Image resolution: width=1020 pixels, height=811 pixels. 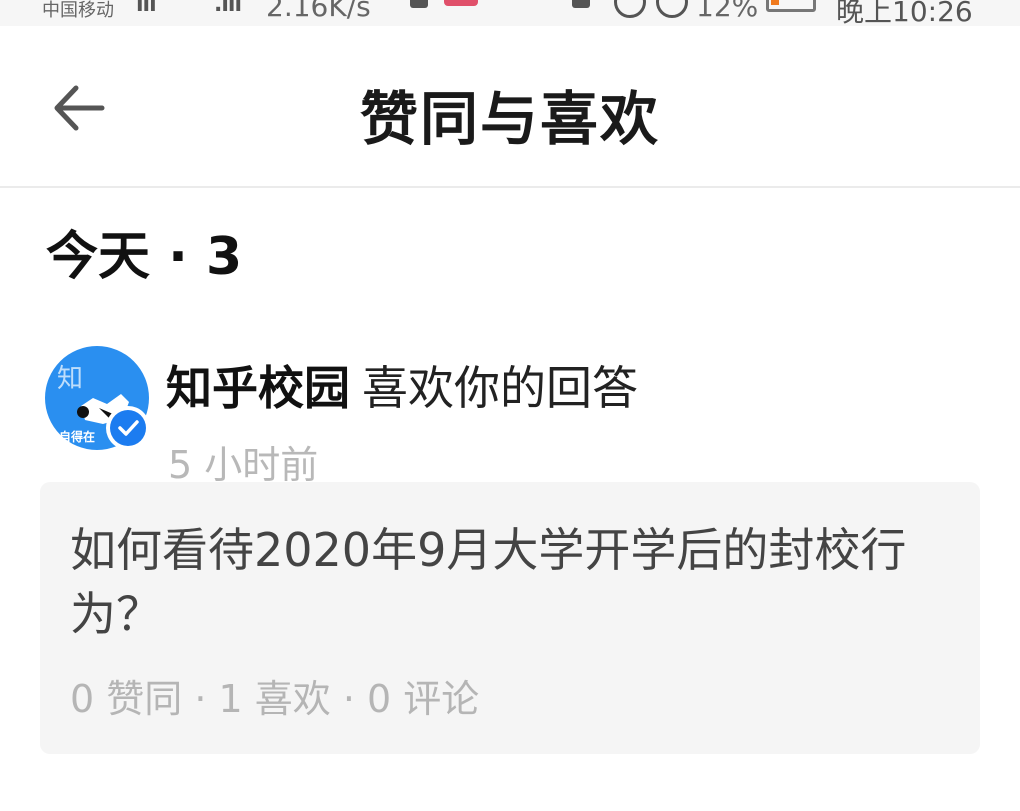 What do you see at coordinates (77, 437) in the screenshot?
I see `avatar-tag: 自得在` at bounding box center [77, 437].